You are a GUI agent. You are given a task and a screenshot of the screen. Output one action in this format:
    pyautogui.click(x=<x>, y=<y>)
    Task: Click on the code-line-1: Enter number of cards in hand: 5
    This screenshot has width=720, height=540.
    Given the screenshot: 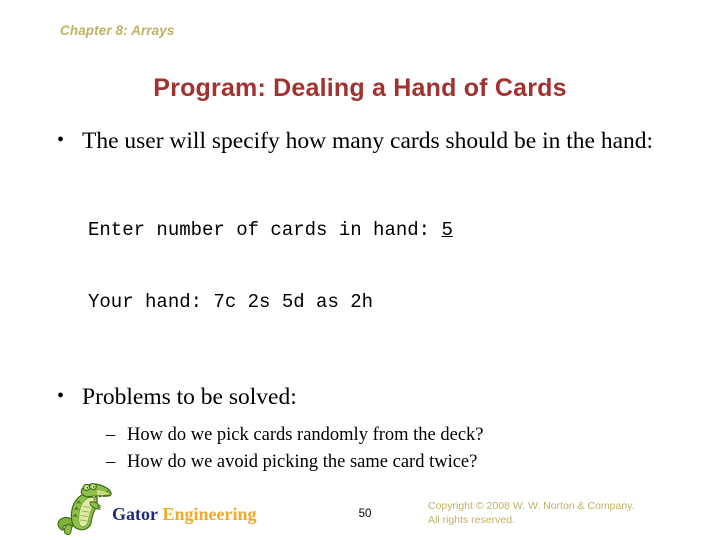 What is the action you would take?
    pyautogui.click(x=404, y=230)
    